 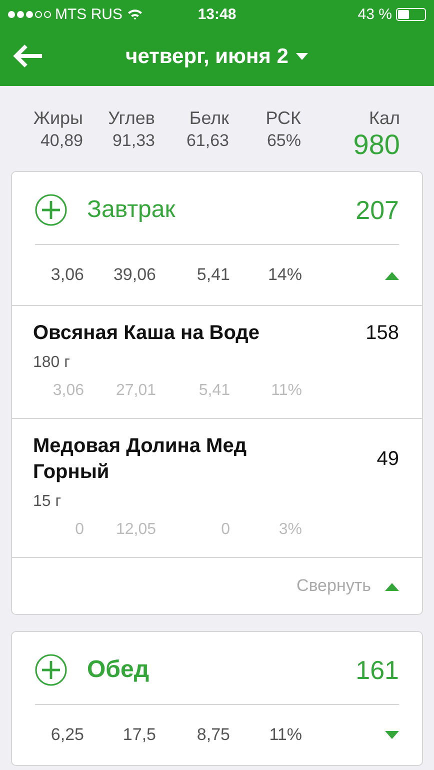 I want to click on nutrient-value: 65%, so click(x=283, y=141).